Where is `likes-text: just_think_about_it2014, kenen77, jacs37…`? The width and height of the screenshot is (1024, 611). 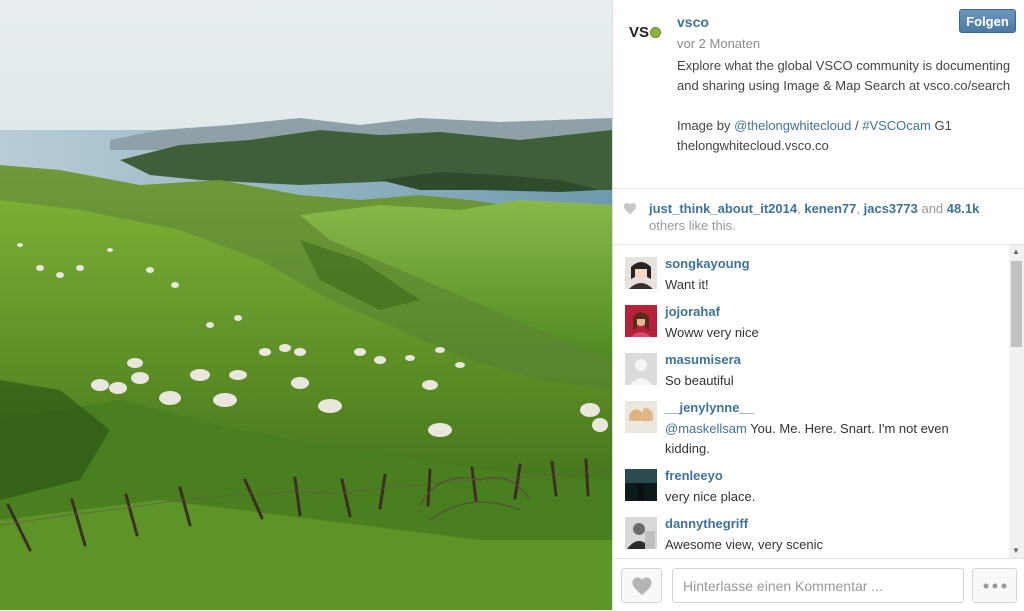
likes-text: just_think_about_it2014, kenen77, jacs37… is located at coordinates (829, 217).